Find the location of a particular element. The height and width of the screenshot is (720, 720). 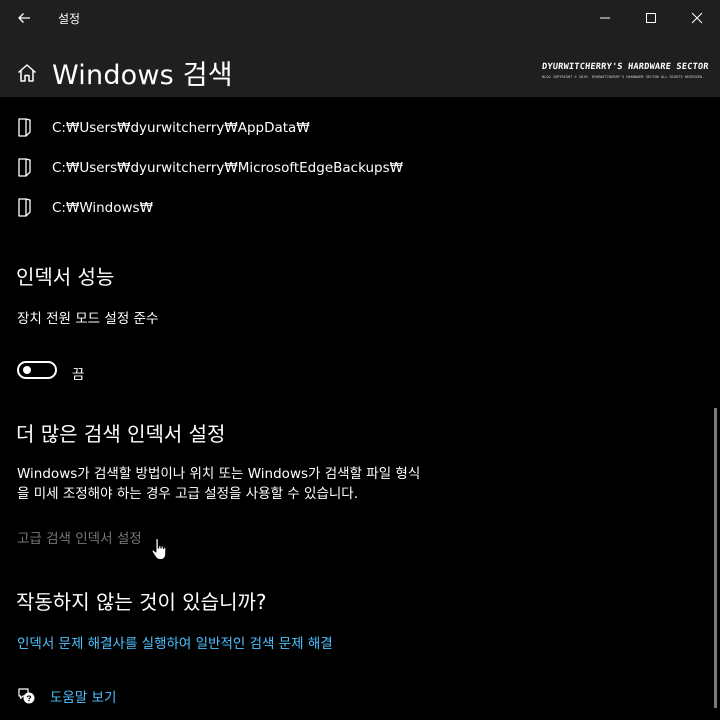

excluded-folder-item: C:₩Windows₩ is located at coordinates (85, 208).